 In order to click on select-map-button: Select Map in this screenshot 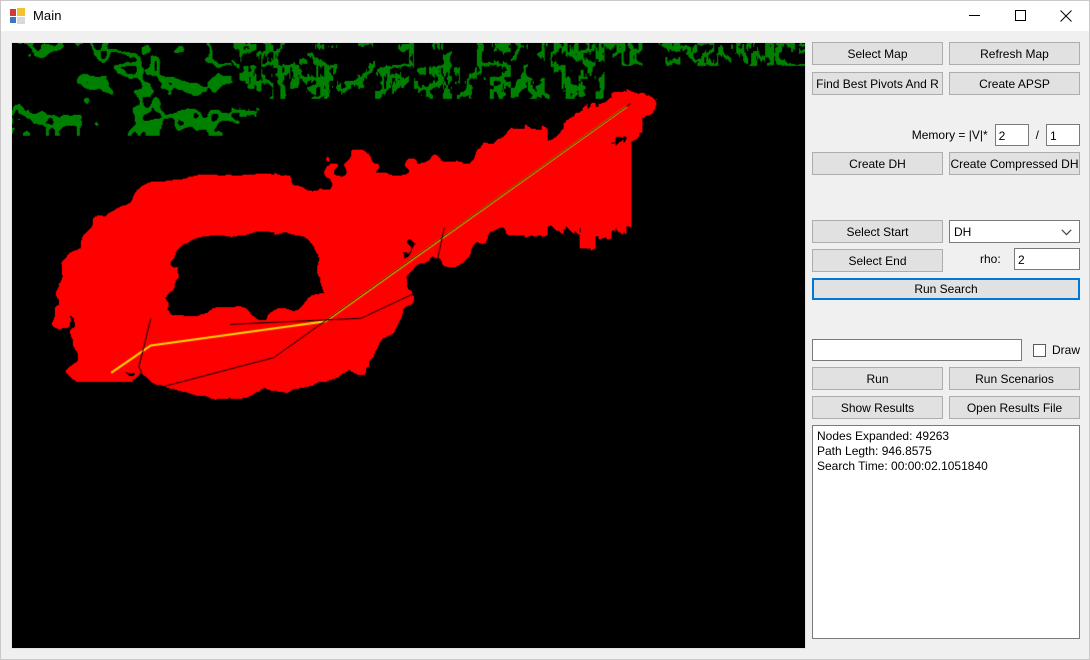, I will do `click(877, 53)`.